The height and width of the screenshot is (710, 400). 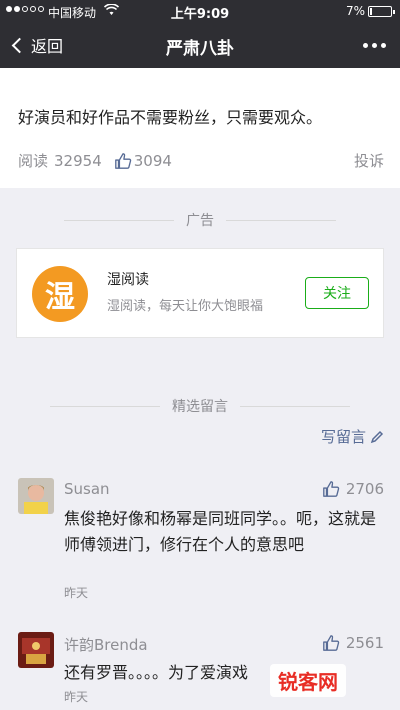 I want to click on ad-card: 湿 湿阅读 湿阅读，每天让你大饱眼福 关注, so click(x=200, y=293).